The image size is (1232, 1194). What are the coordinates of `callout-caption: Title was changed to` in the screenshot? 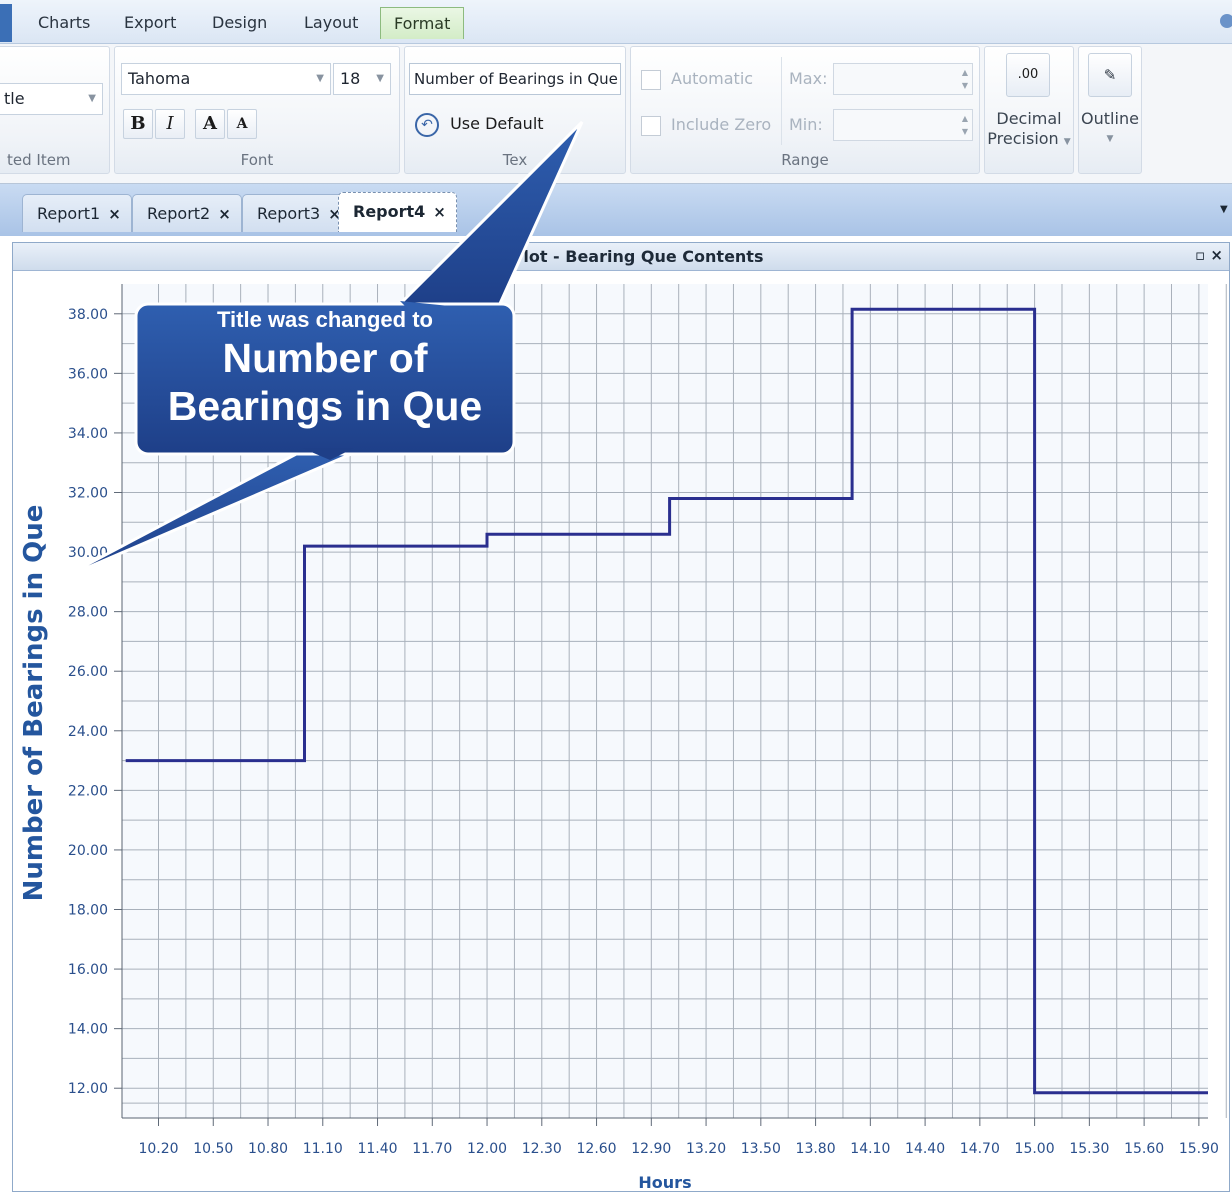 It's located at (325, 319).